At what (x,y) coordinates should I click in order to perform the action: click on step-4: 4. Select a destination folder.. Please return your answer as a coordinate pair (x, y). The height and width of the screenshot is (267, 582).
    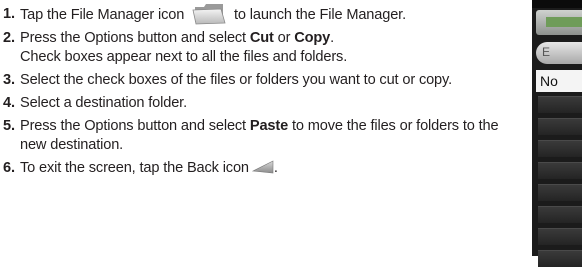
    Looking at the image, I should click on (258, 103).